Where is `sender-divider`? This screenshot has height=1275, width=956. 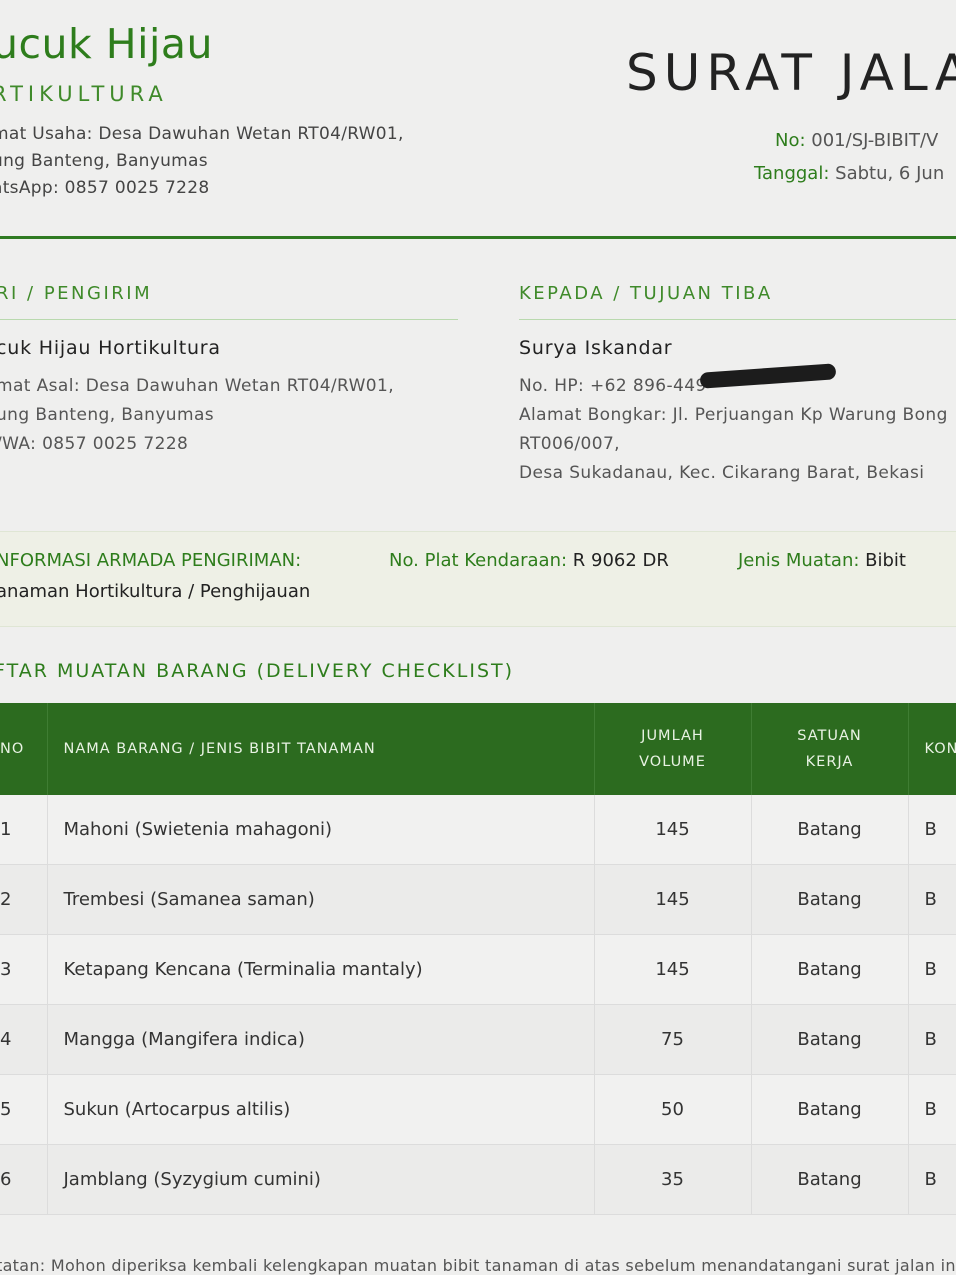 sender-divider is located at coordinates (229, 319).